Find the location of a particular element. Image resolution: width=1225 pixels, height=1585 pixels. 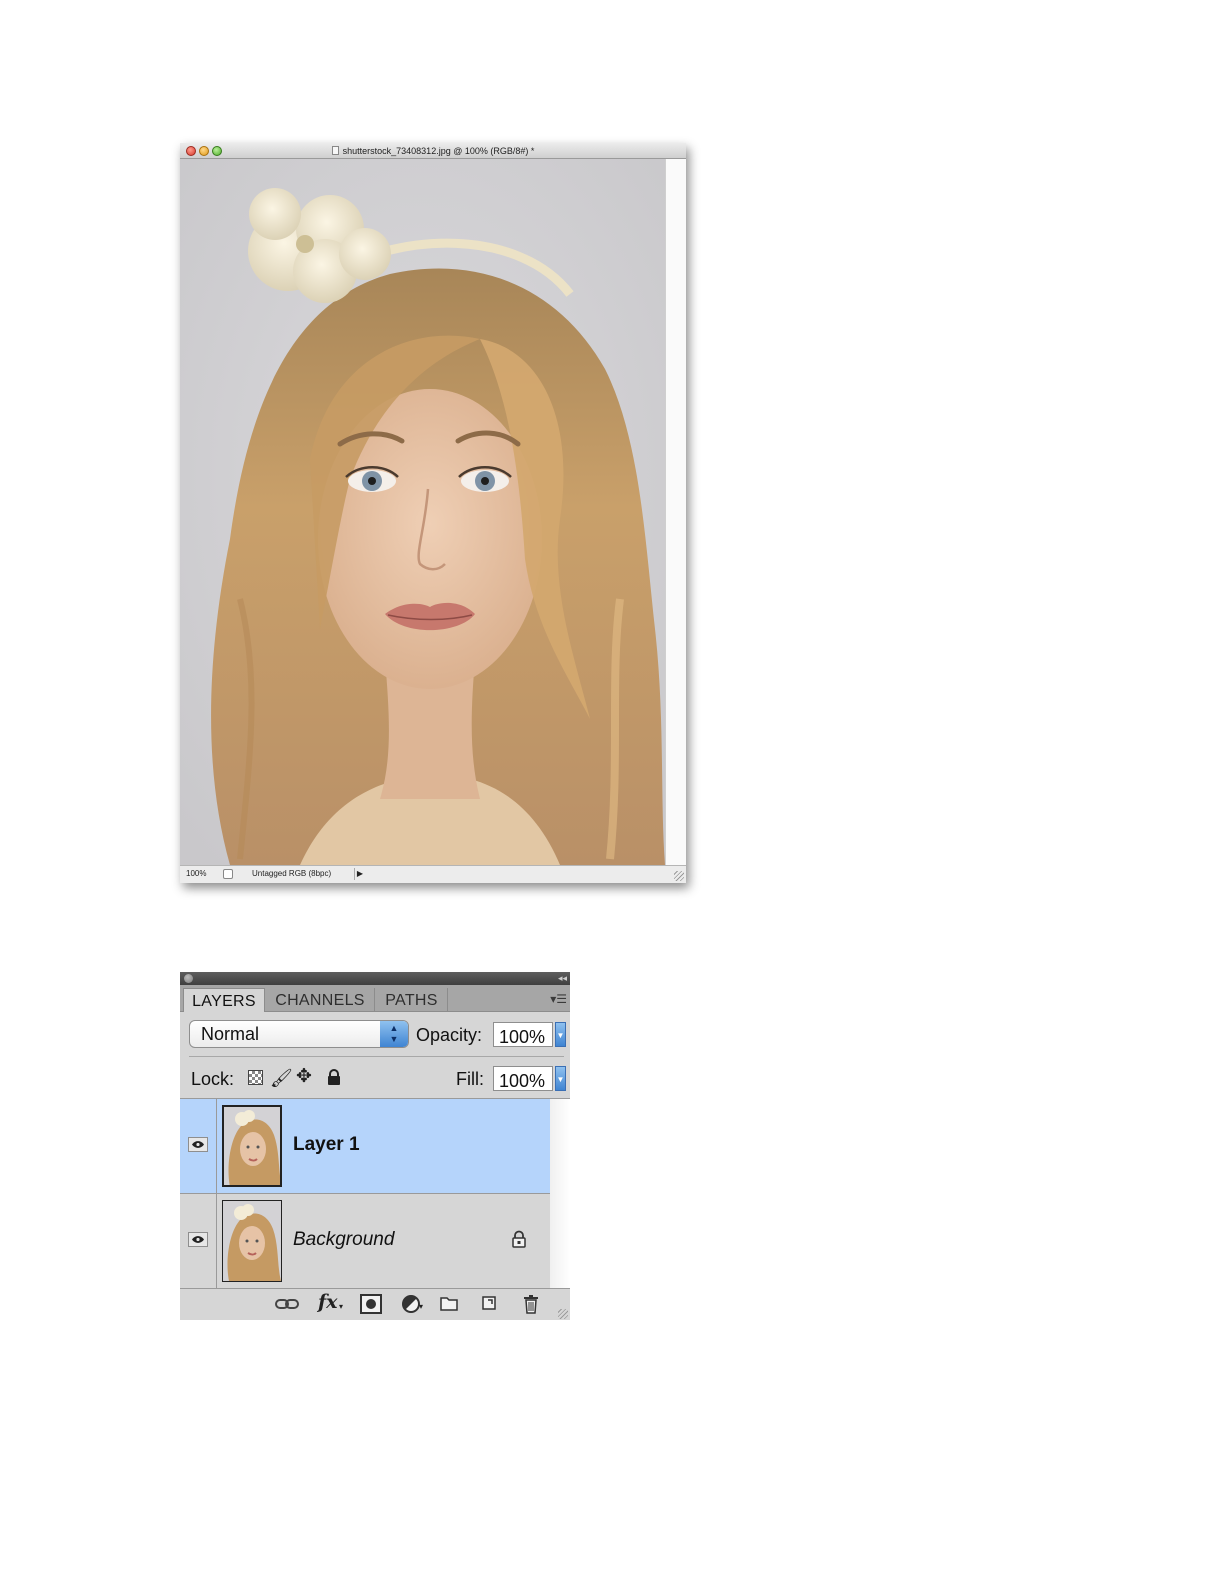

panel-close-icon is located at coordinates (188, 978).